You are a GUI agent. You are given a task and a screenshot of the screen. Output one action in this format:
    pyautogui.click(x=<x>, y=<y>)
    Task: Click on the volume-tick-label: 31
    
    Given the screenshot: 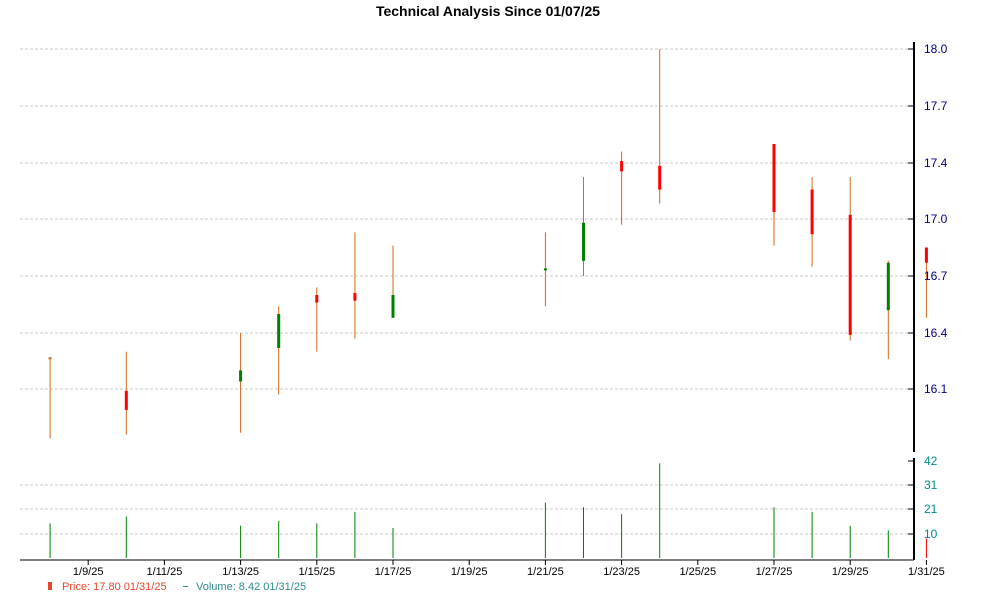 What is the action you would take?
    pyautogui.click(x=931, y=485)
    